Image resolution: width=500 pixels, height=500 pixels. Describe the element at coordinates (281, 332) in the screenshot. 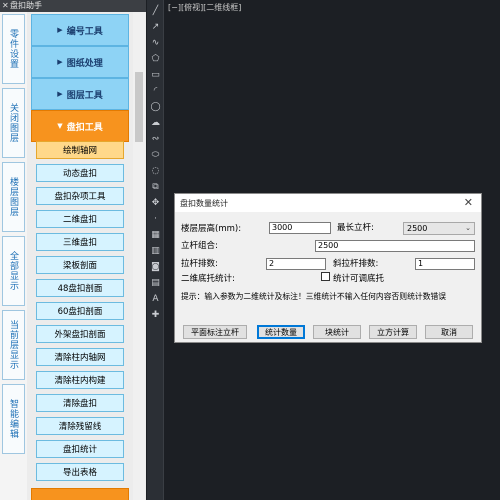

I see `count-quantity-button: 统计数量` at that location.